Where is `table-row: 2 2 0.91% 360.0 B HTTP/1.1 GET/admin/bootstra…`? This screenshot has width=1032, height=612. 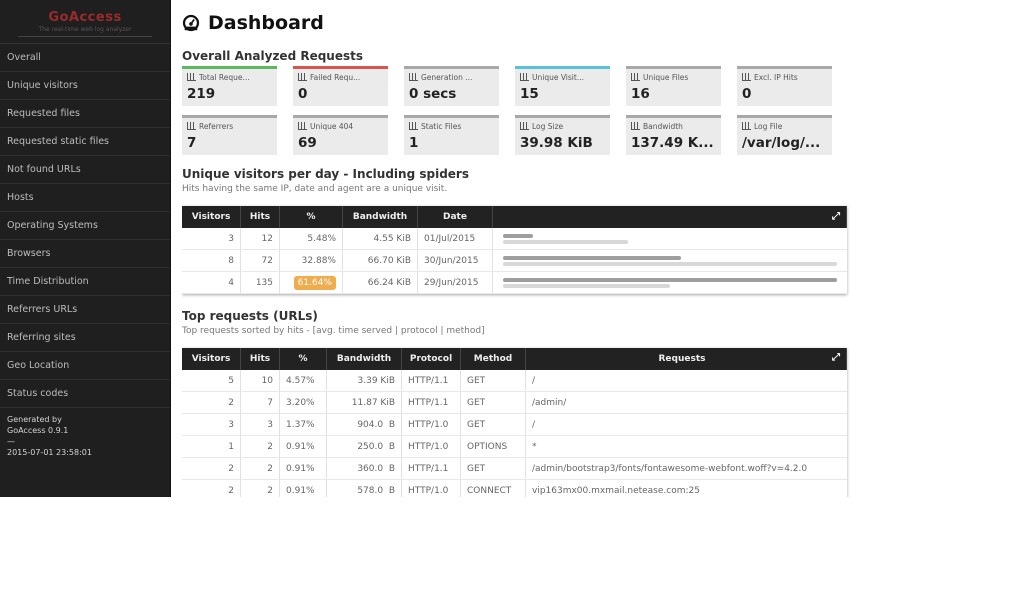
table-row: 2 2 0.91% 360.0 B HTTP/1.1 GET/admin/bootstra… is located at coordinates (514, 468).